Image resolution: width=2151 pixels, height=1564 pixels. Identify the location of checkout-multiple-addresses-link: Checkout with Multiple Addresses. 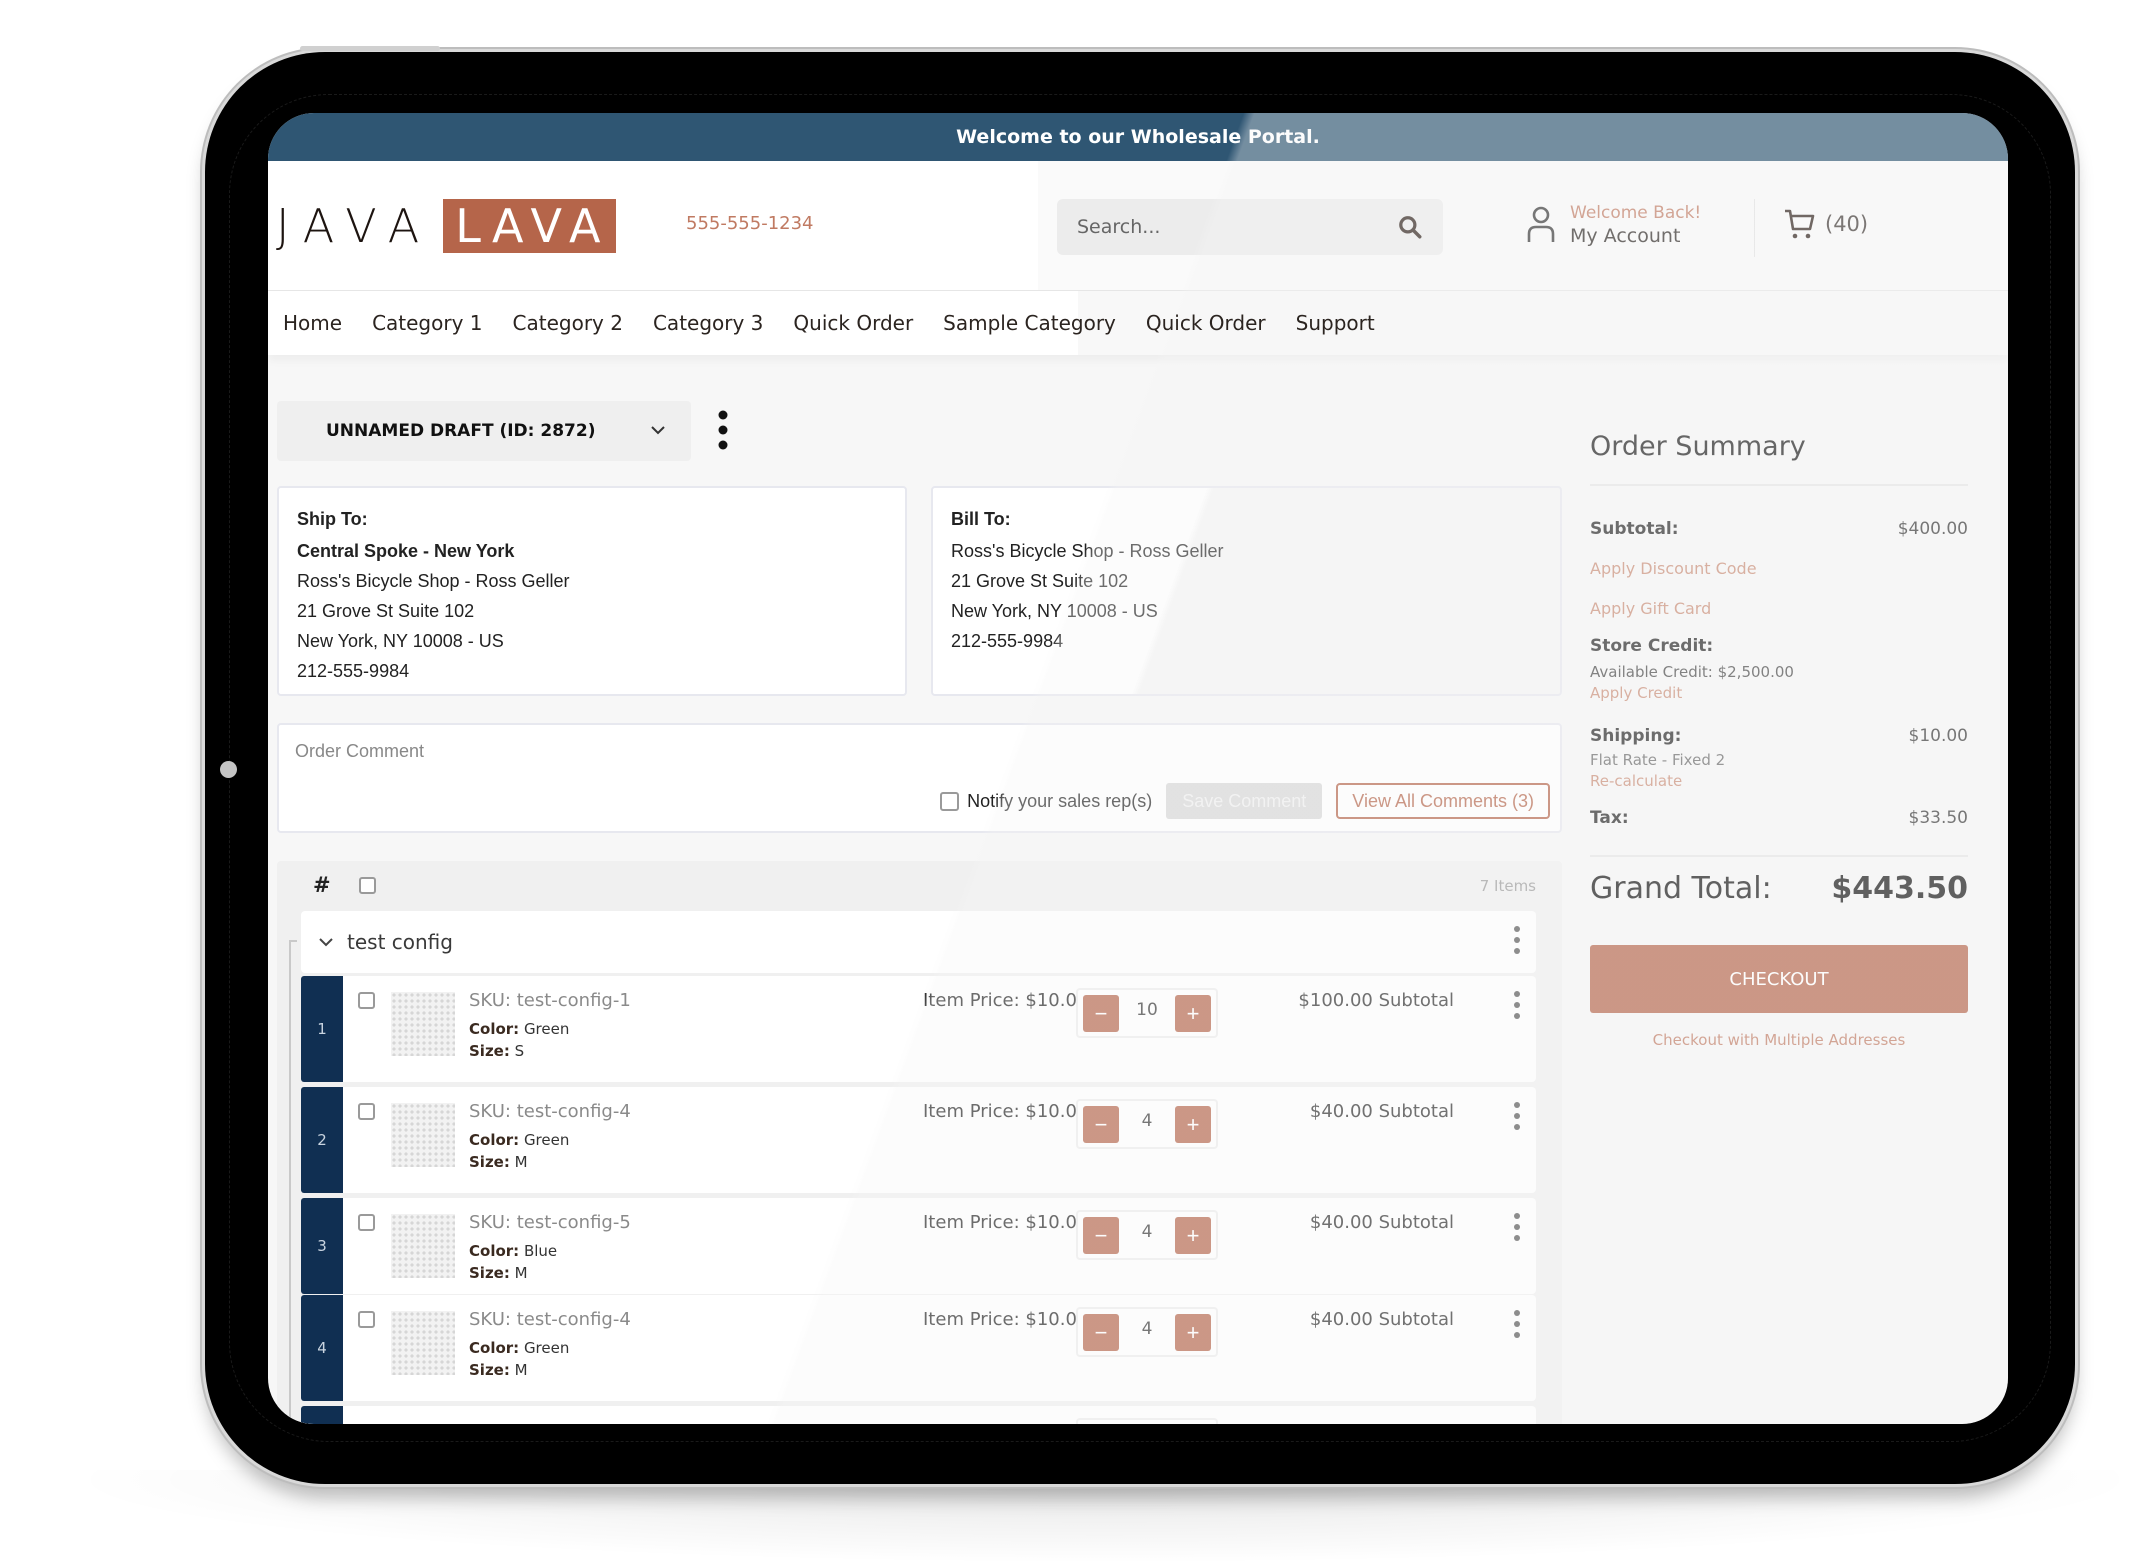
(1779, 1040).